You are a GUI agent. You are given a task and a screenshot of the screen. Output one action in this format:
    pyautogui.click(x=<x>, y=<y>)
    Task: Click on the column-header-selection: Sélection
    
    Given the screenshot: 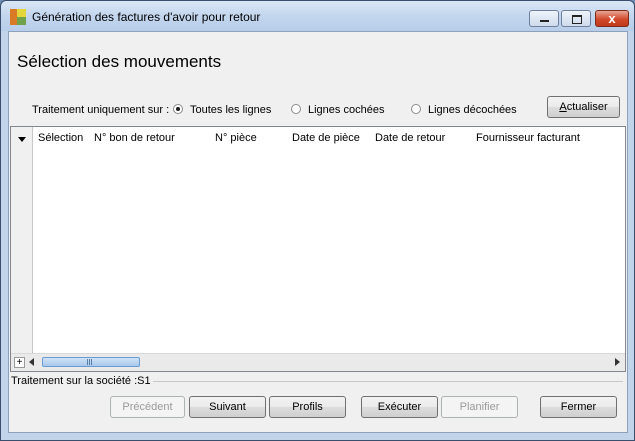 What is the action you would take?
    pyautogui.click(x=60, y=138)
    